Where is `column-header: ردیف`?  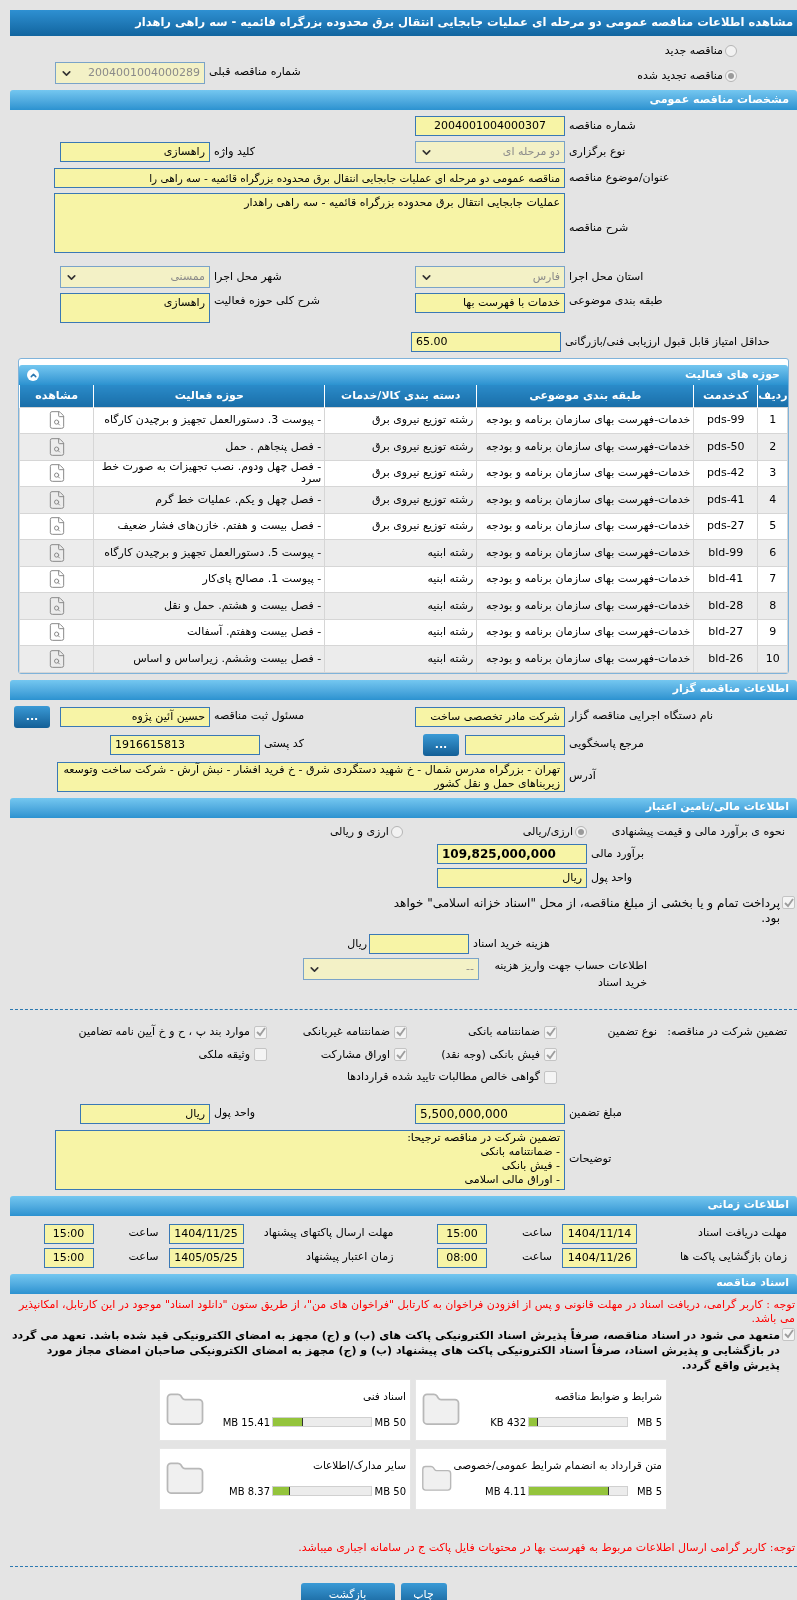
column-header: ردیف is located at coordinates (772, 396).